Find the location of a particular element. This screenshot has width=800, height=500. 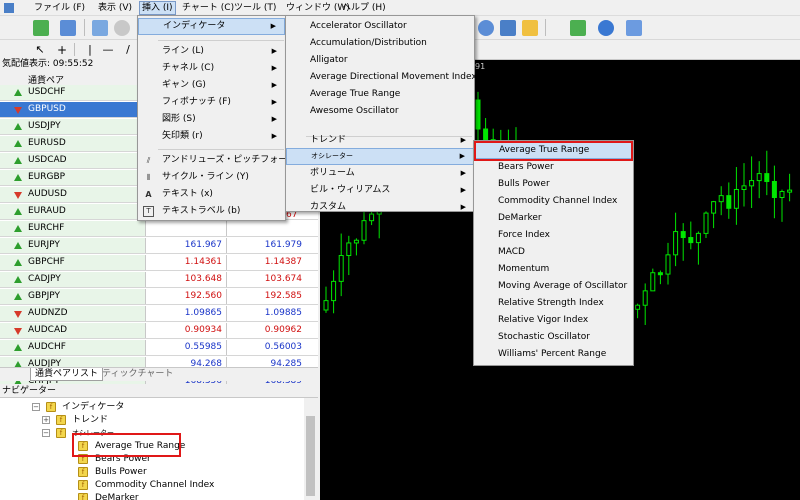

symbol-cell: EURCHF is located at coordinates (73, 228).